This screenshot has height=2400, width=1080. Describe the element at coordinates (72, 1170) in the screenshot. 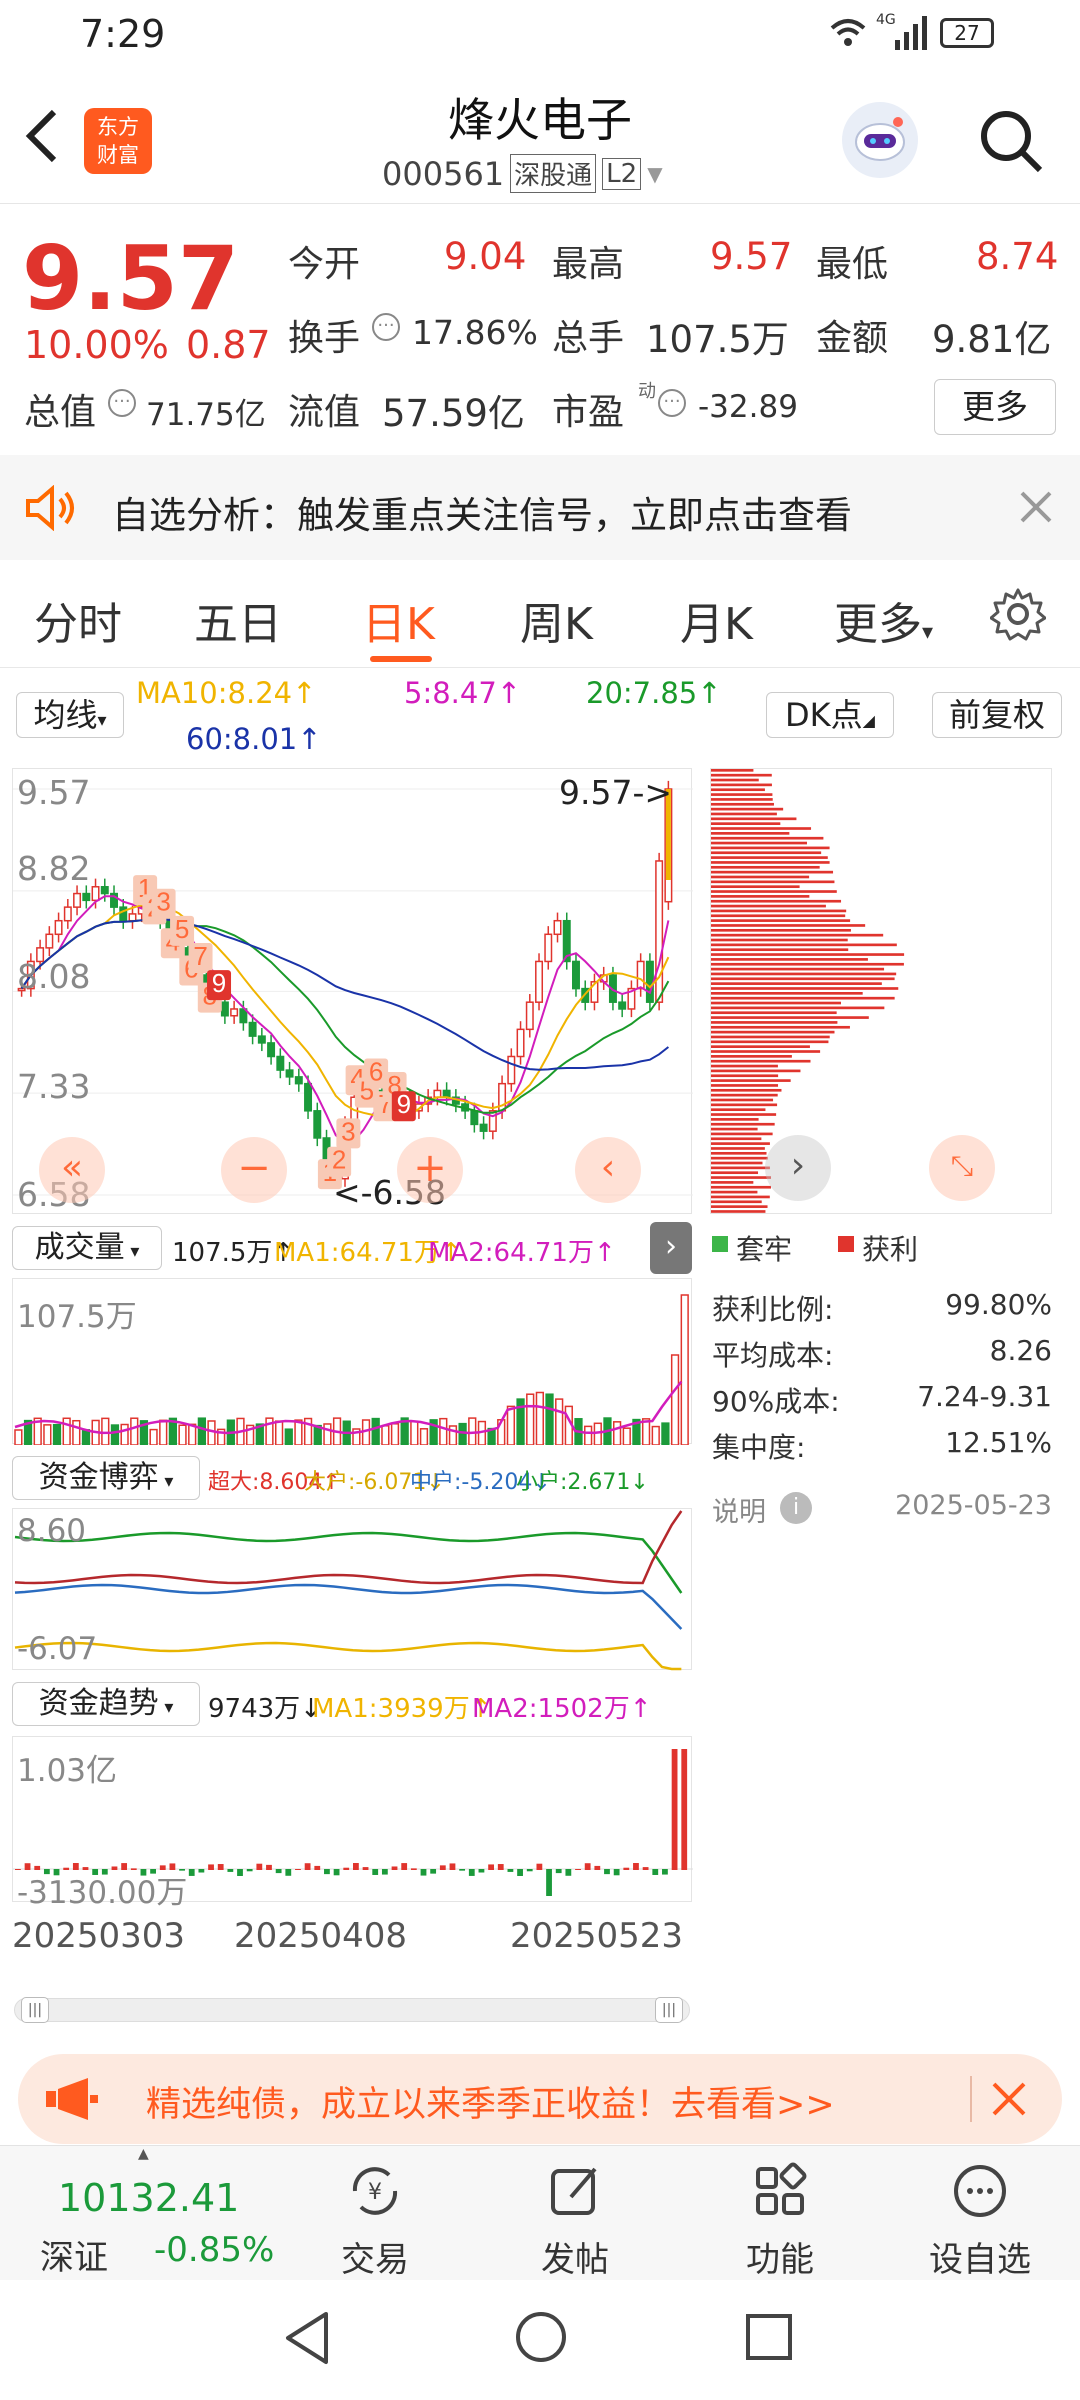

I see `scroll-start-icon: «` at that location.